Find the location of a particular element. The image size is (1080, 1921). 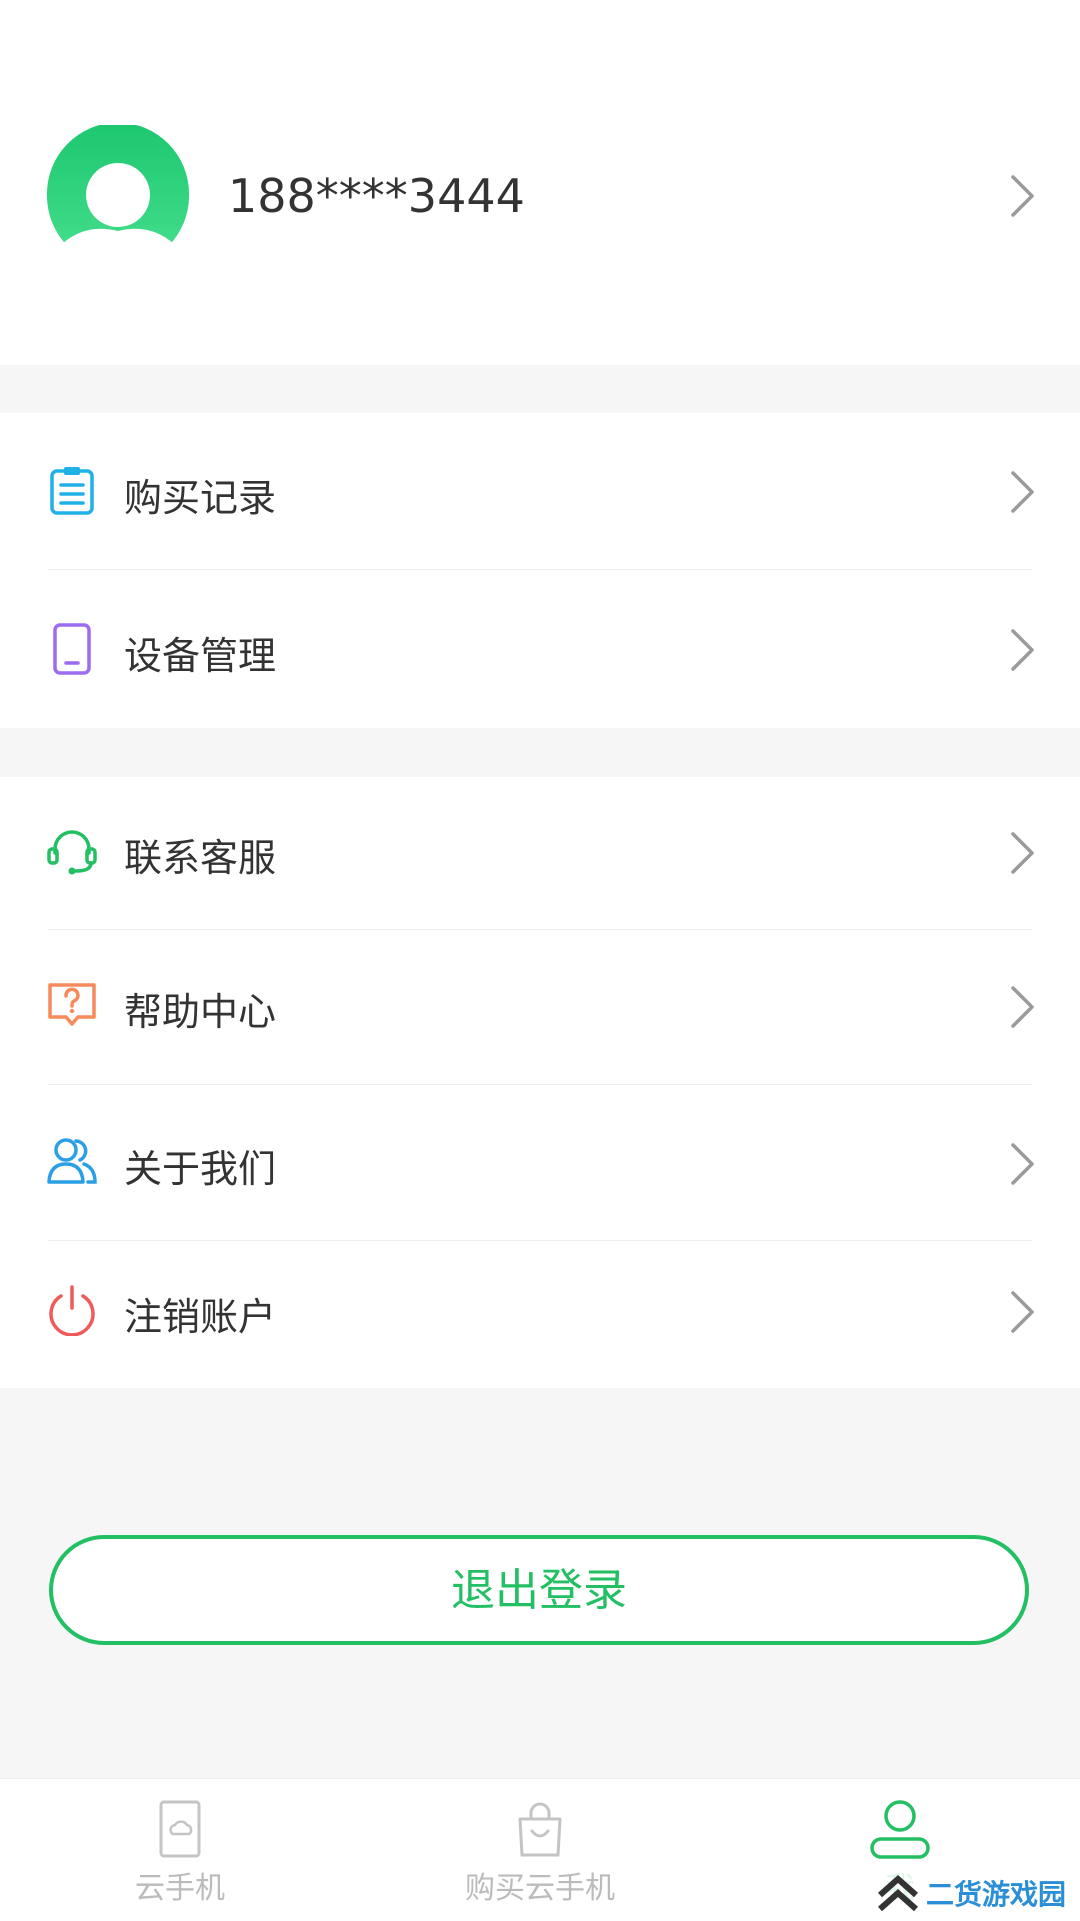

watermark: 二货游戏园 is located at coordinates (970, 1893).